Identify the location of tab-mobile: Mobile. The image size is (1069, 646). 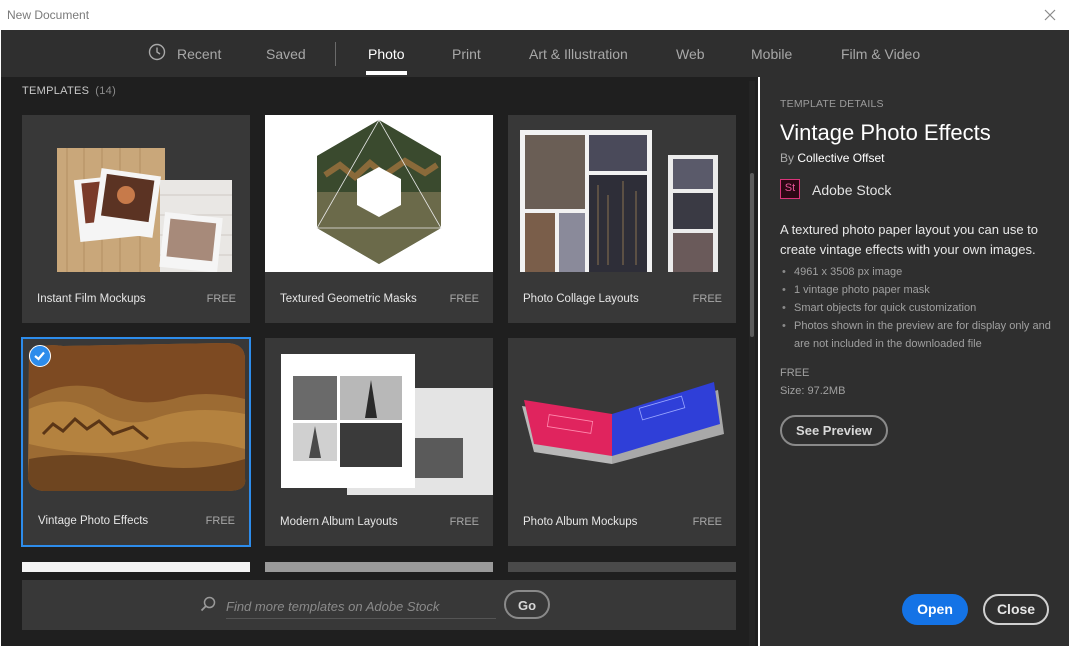
(771, 54).